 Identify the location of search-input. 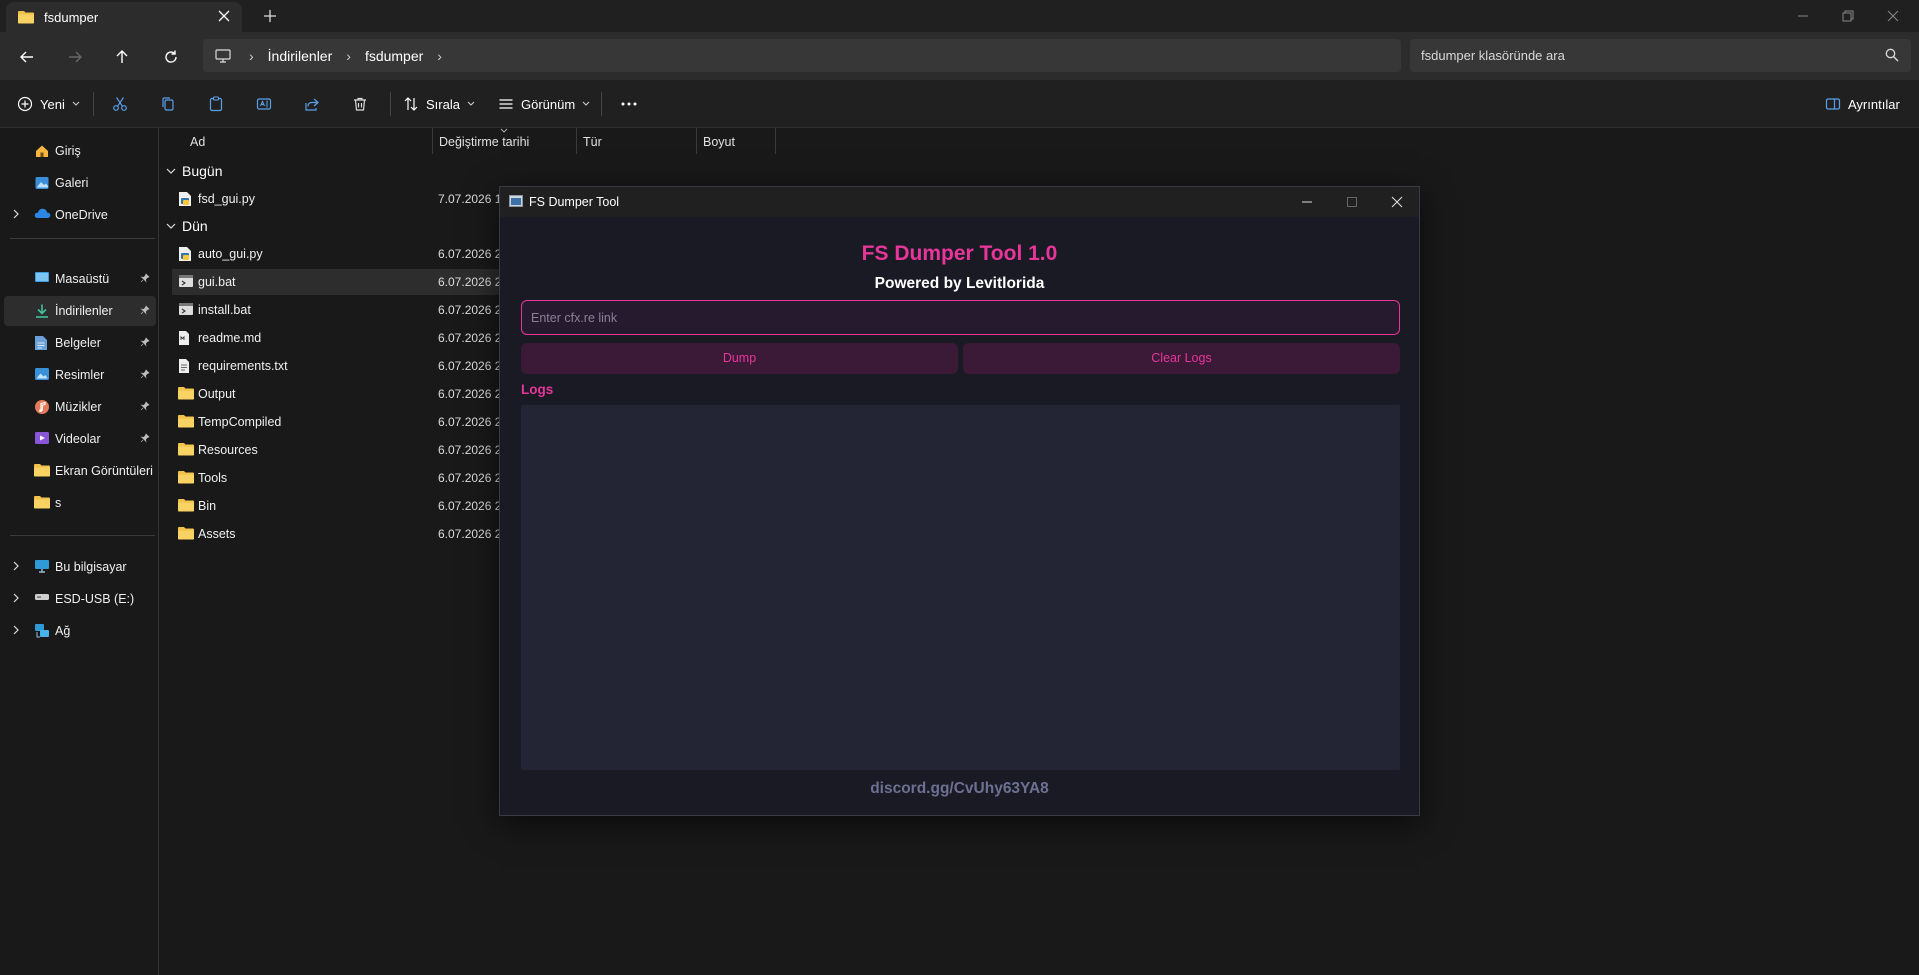
(1641, 55).